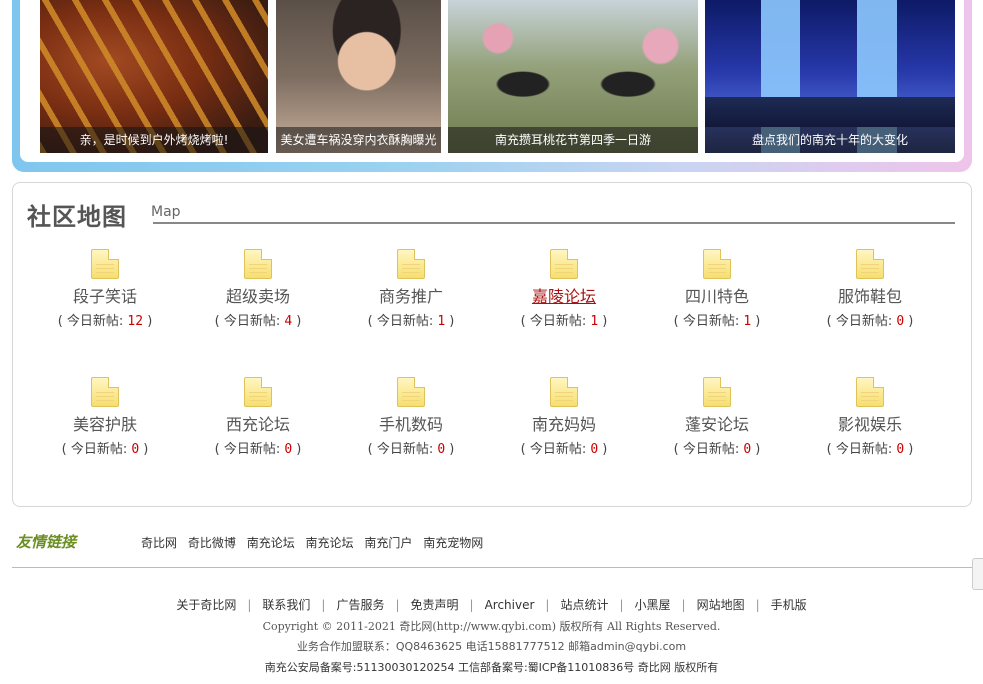  I want to click on friend-links: 奇比网 奇比微博 南充论坛 南充论坛 南充门户 南充宠物网, so click(315, 542).